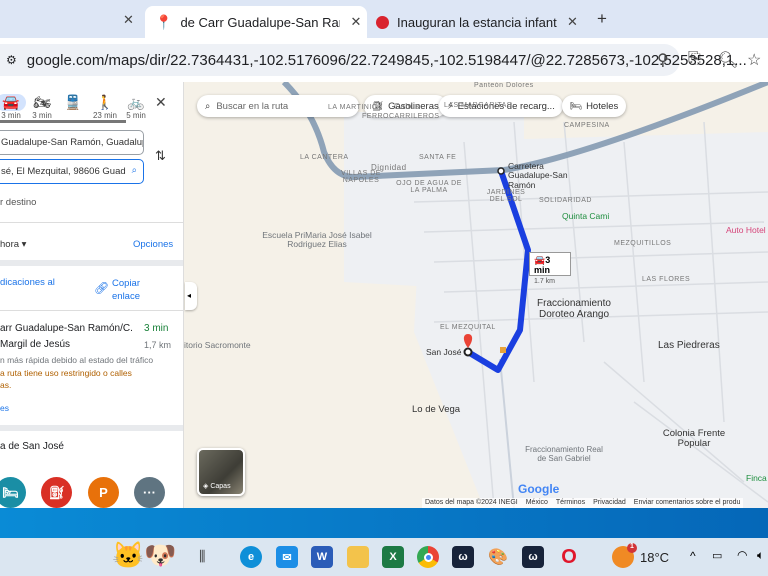 This screenshot has height=576, width=768. Describe the element at coordinates (191, 296) in the screenshot. I see `collapse-panel-button: ◂` at that location.